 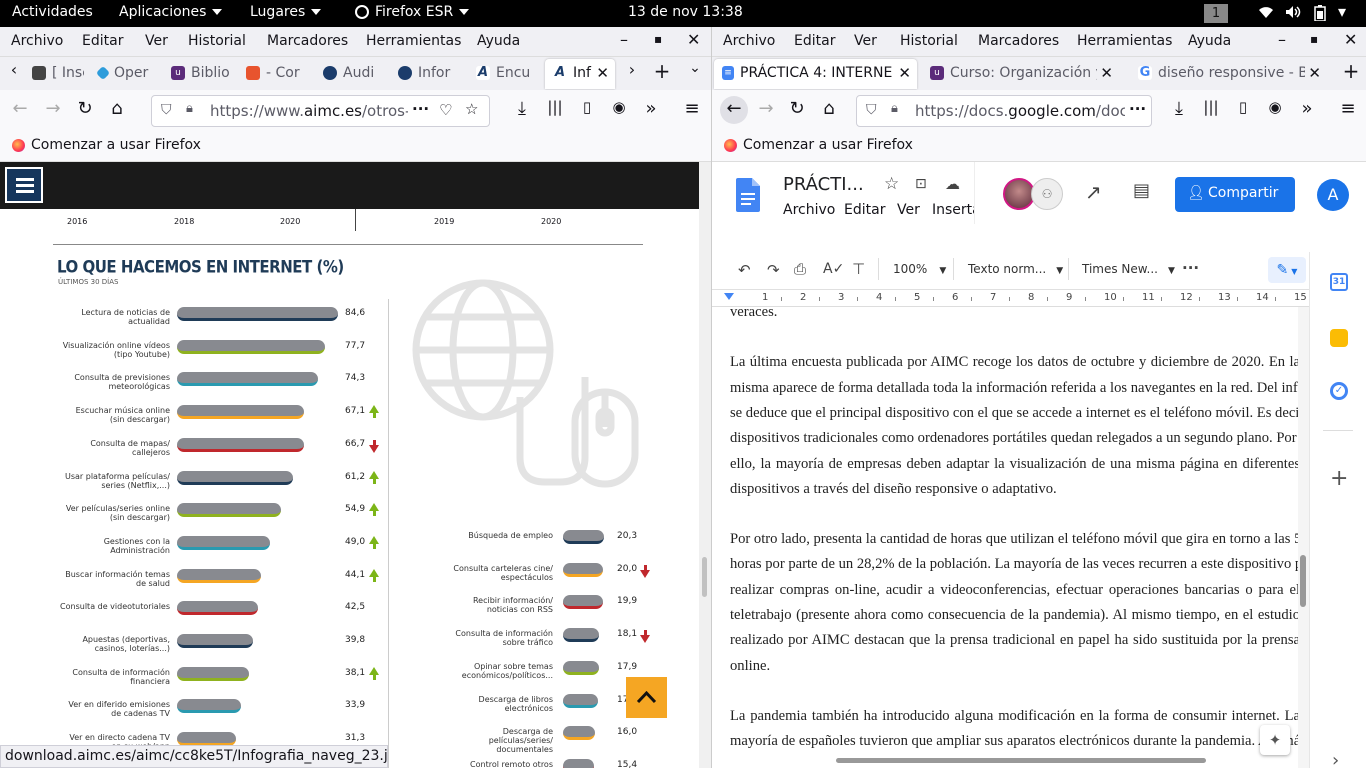 I want to click on docs-menu-ver: Ver, so click(x=908, y=210).